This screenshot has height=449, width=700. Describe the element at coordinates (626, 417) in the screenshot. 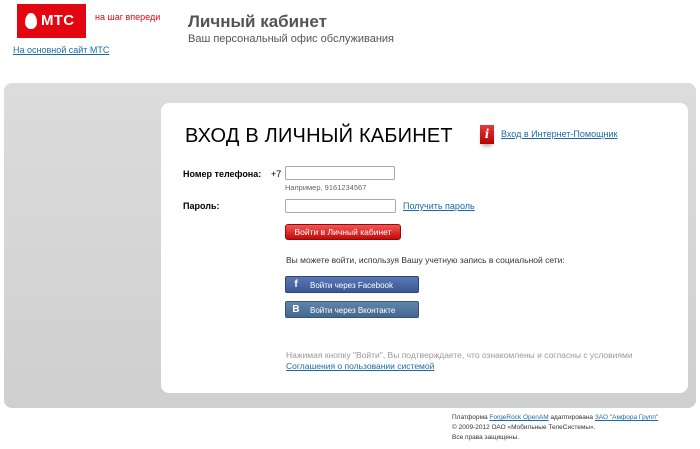

I see `amfora-link: ЗАО "Амфора Групп"` at that location.